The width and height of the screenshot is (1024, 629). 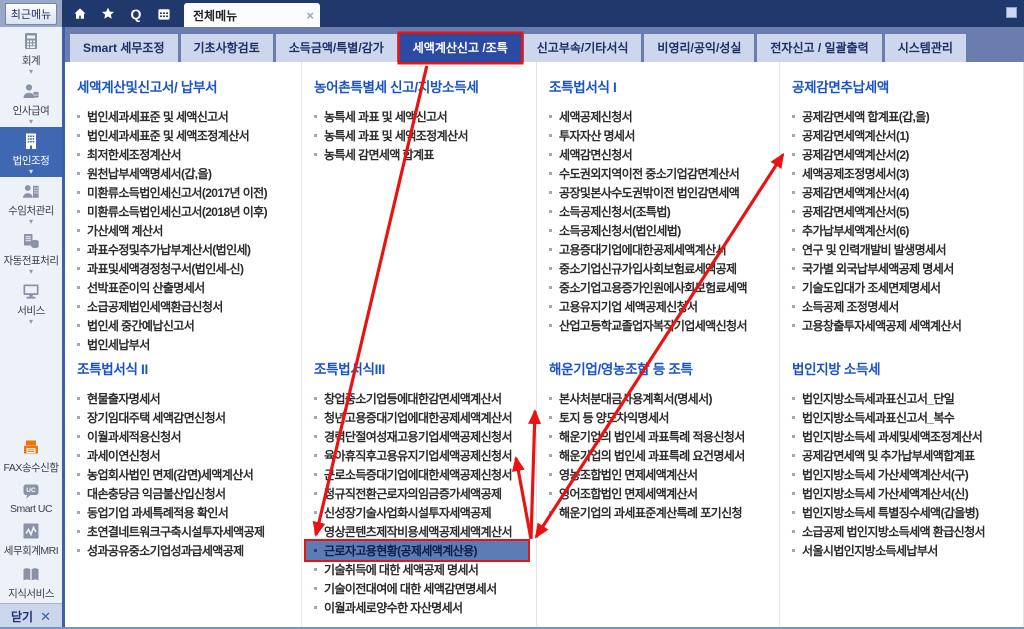 I want to click on menu-item: 법인세과세표준 및 세액신고서, so click(x=186, y=116).